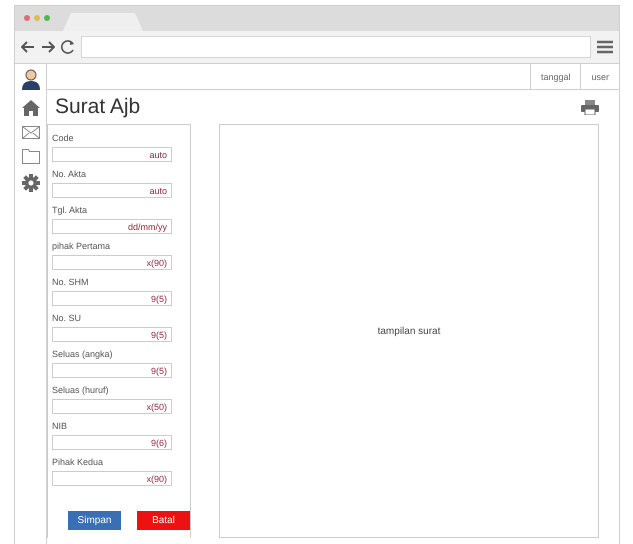  I want to click on field-label: Seluas (huruf), so click(81, 390).